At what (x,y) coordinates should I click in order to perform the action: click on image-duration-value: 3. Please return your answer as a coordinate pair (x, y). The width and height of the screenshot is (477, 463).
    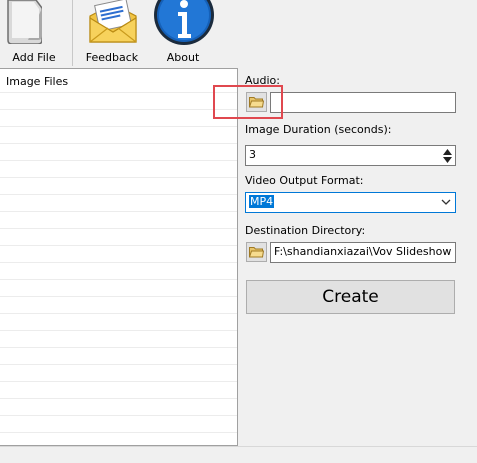
    Looking at the image, I should click on (252, 154).